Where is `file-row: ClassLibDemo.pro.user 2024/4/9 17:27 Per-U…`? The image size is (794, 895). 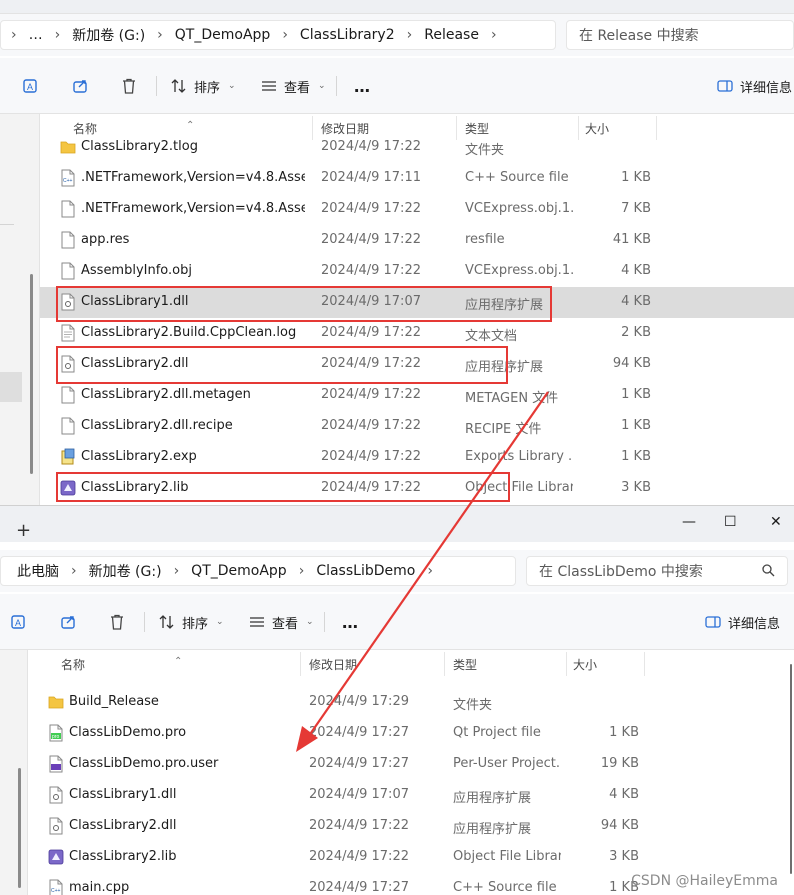
file-row: ClassLibDemo.pro.user 2024/4/9 17:27 Per-U… is located at coordinates (411, 764).